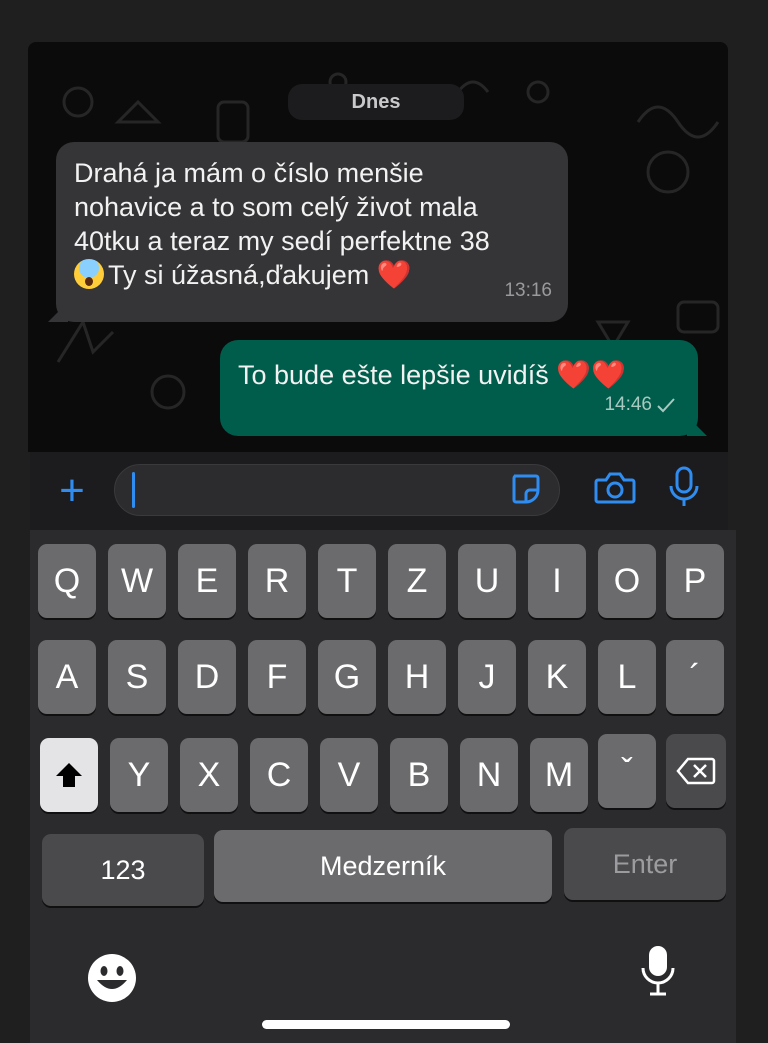 The height and width of the screenshot is (1043, 768). I want to click on key-u: U, so click(487, 581).